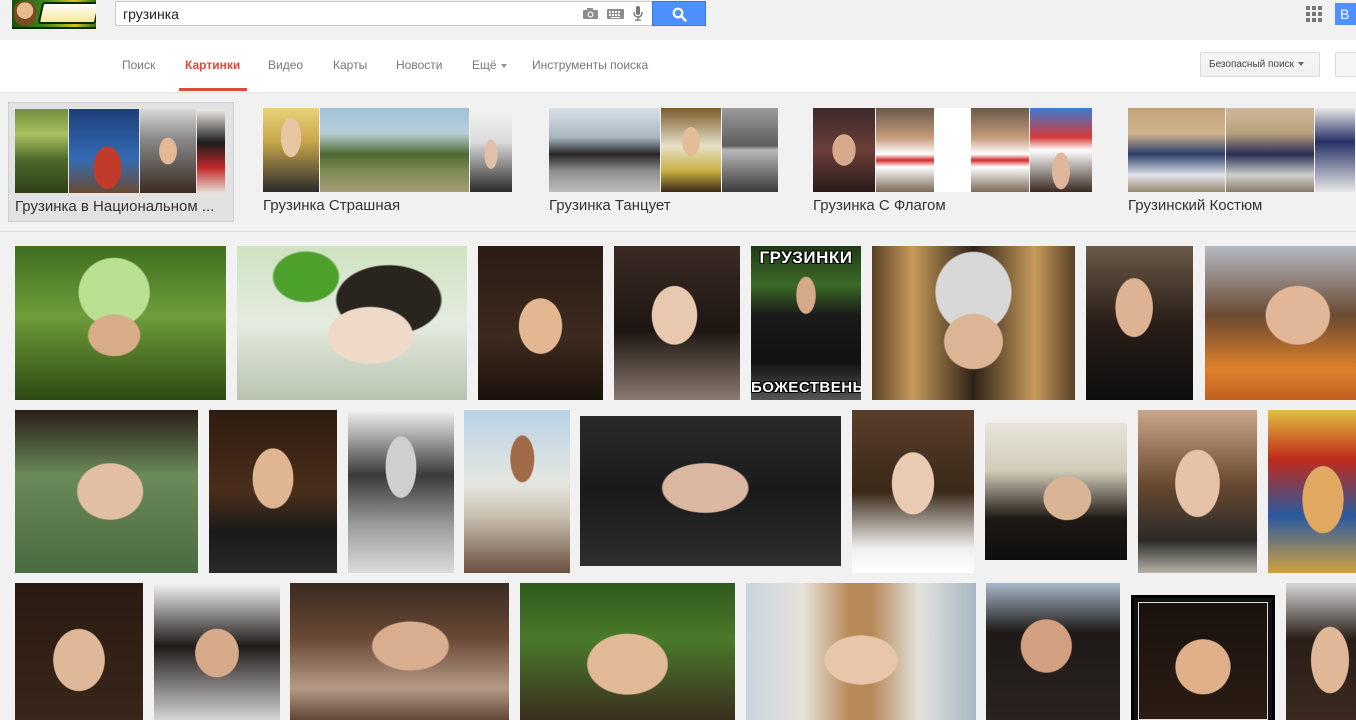 This screenshot has height=720, width=1356. I want to click on keyboard-icon, so click(615, 14).